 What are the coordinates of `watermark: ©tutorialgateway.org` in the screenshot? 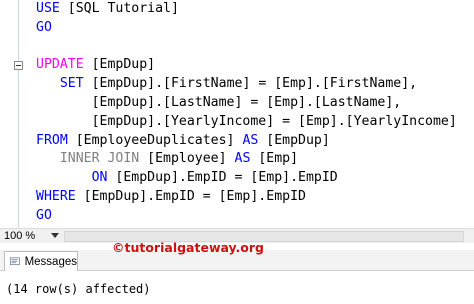 It's located at (188, 247).